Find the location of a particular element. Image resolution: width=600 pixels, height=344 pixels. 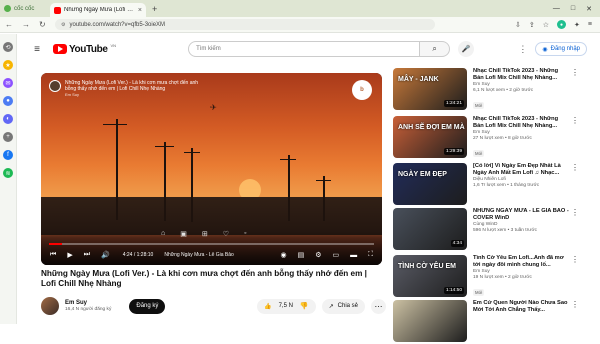

video-thumbnail: NGÀY EM ĐẸP is located at coordinates (430, 184).